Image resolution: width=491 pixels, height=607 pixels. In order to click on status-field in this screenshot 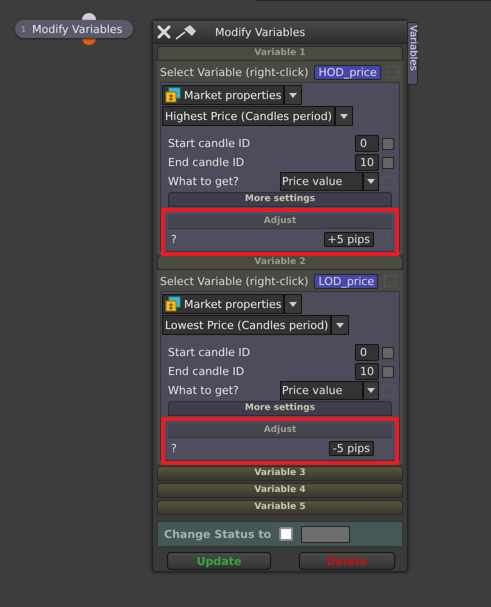, I will do `click(325, 534)`.